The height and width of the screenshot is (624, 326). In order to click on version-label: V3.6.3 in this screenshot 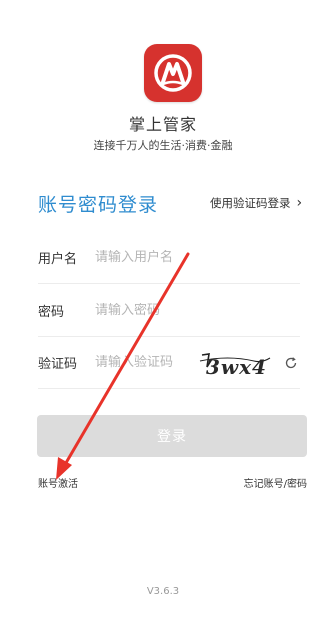, I will do `click(163, 591)`.